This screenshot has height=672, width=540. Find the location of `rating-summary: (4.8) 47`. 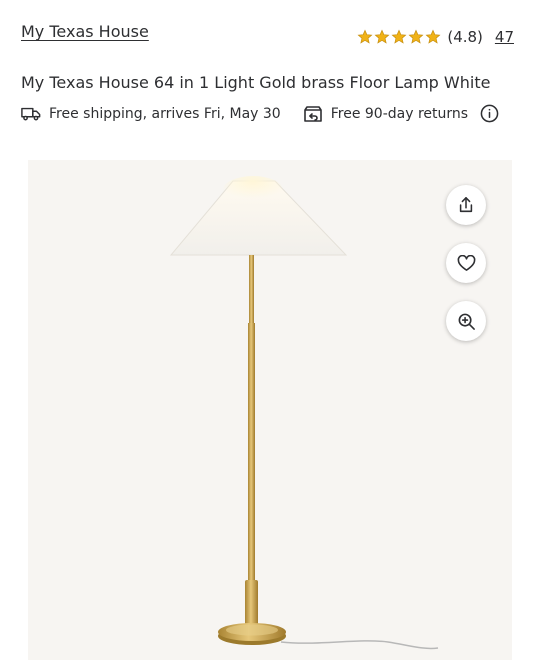

rating-summary: (4.8) 47 is located at coordinates (435, 37).